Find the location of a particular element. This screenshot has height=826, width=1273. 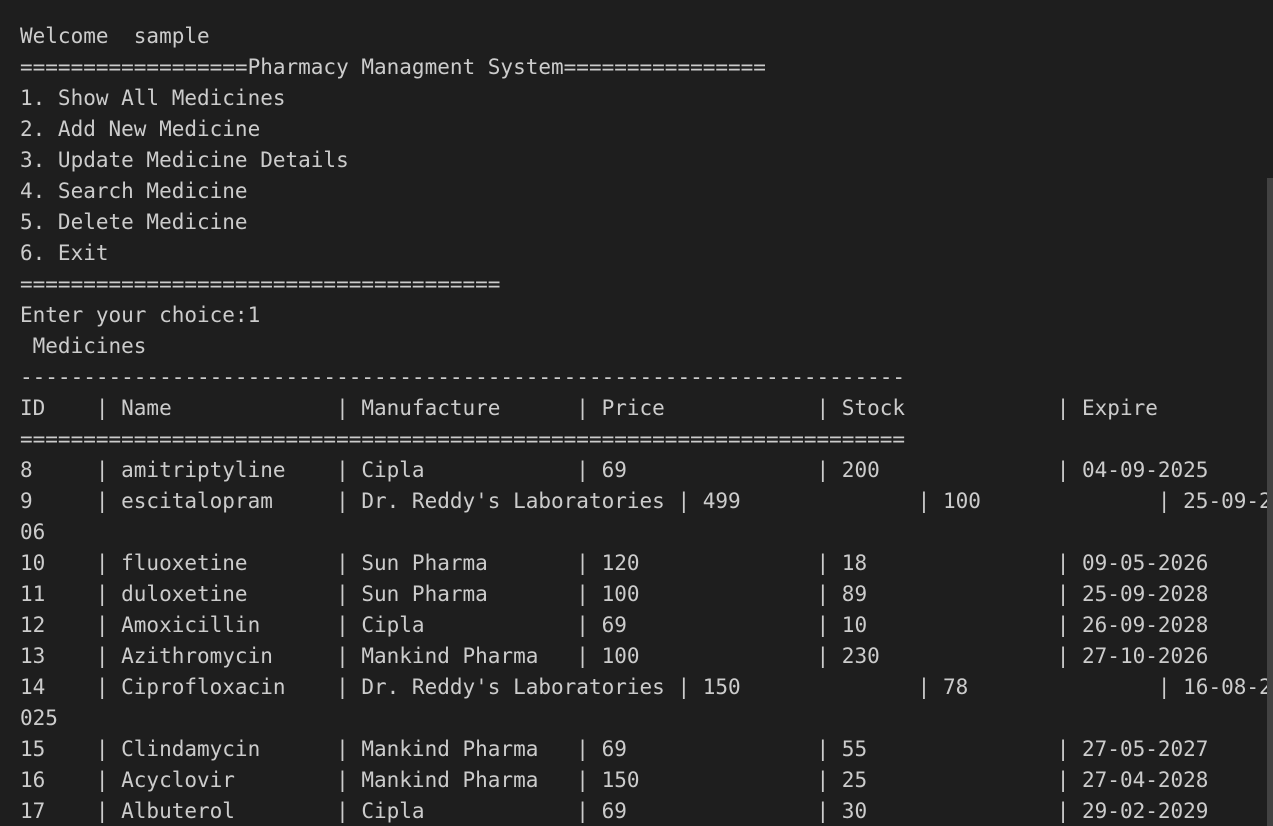

menu-option-show-all: 1. Show All Medicines is located at coordinates (153, 98).